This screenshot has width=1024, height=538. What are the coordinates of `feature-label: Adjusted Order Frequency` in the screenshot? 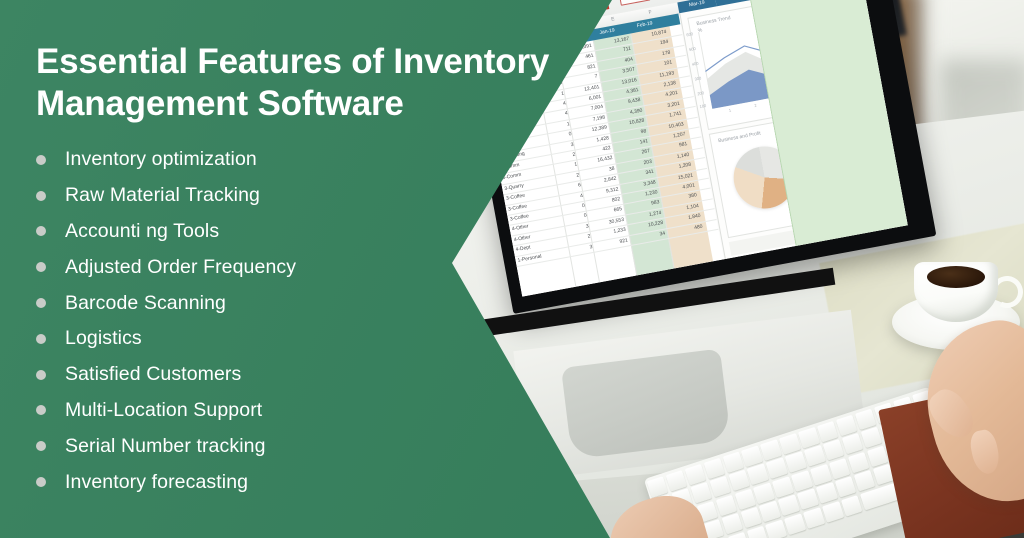 It's located at (181, 266).